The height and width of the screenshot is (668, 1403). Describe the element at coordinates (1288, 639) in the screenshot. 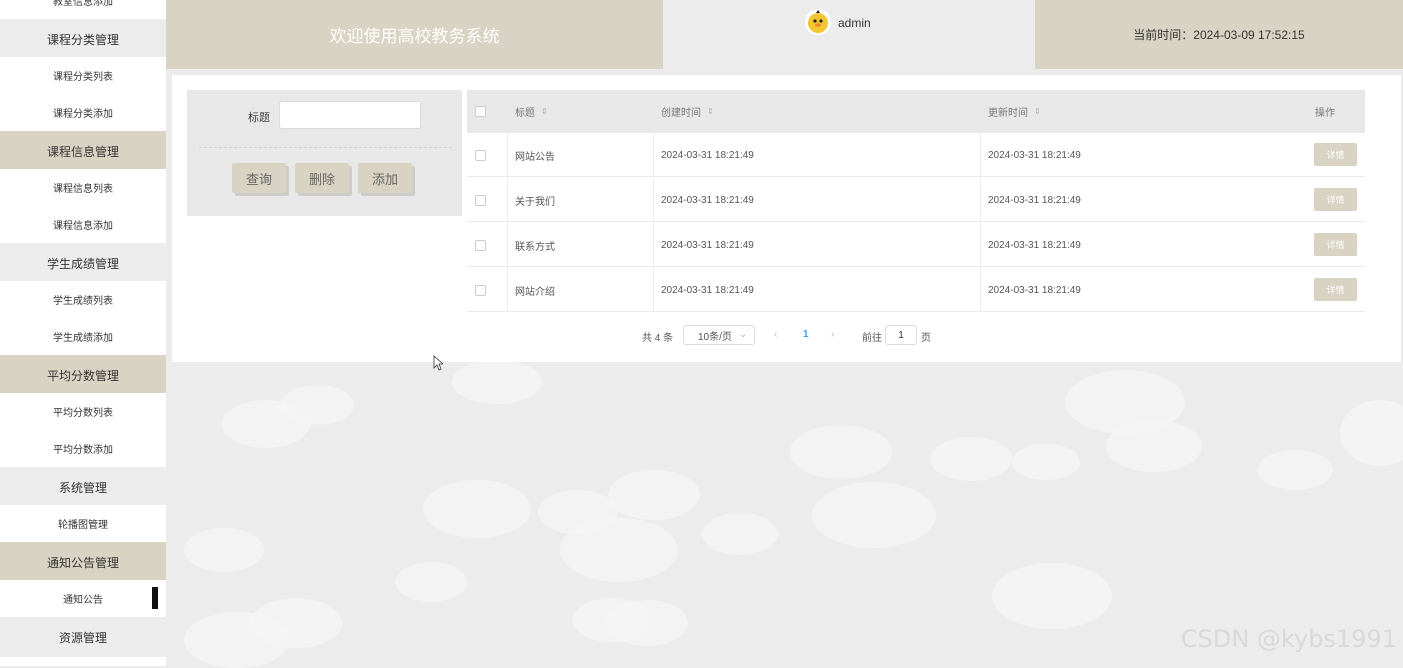

I see `watermark: CSDN @kybs1991` at that location.